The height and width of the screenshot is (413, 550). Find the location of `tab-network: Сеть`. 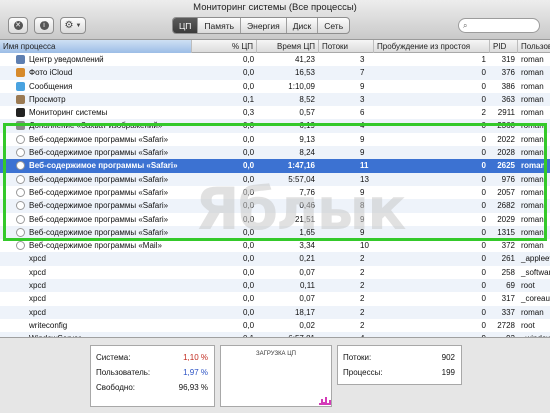

tab-network: Сеть is located at coordinates (333, 25).